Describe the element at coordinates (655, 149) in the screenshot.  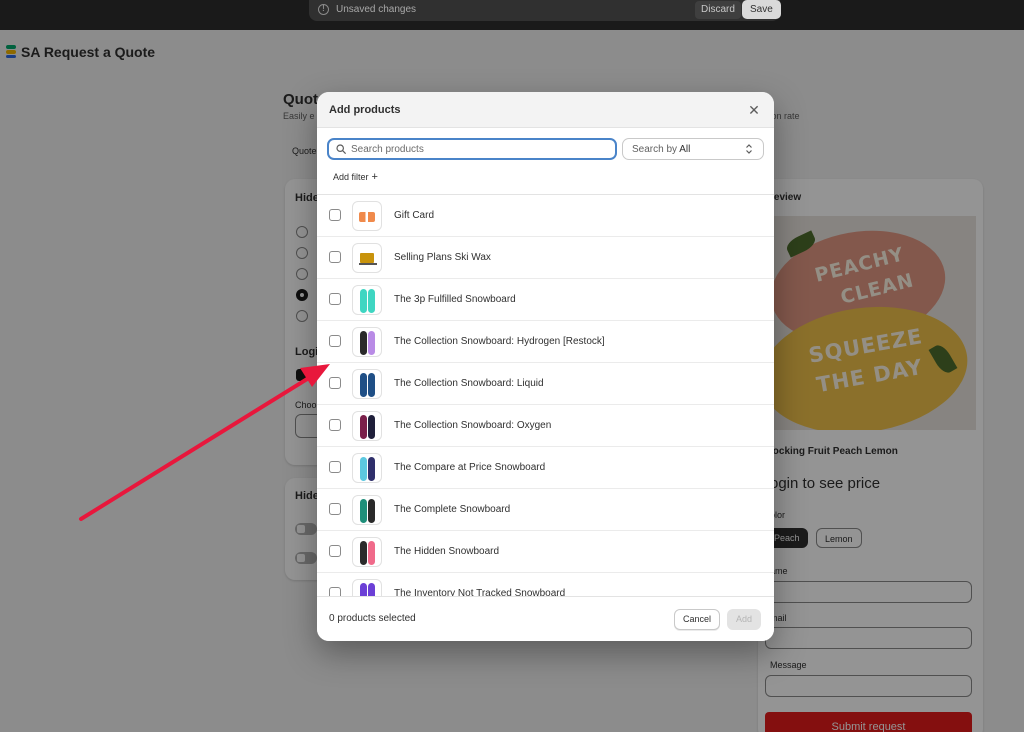
I see `search-by-label: Search by` at that location.